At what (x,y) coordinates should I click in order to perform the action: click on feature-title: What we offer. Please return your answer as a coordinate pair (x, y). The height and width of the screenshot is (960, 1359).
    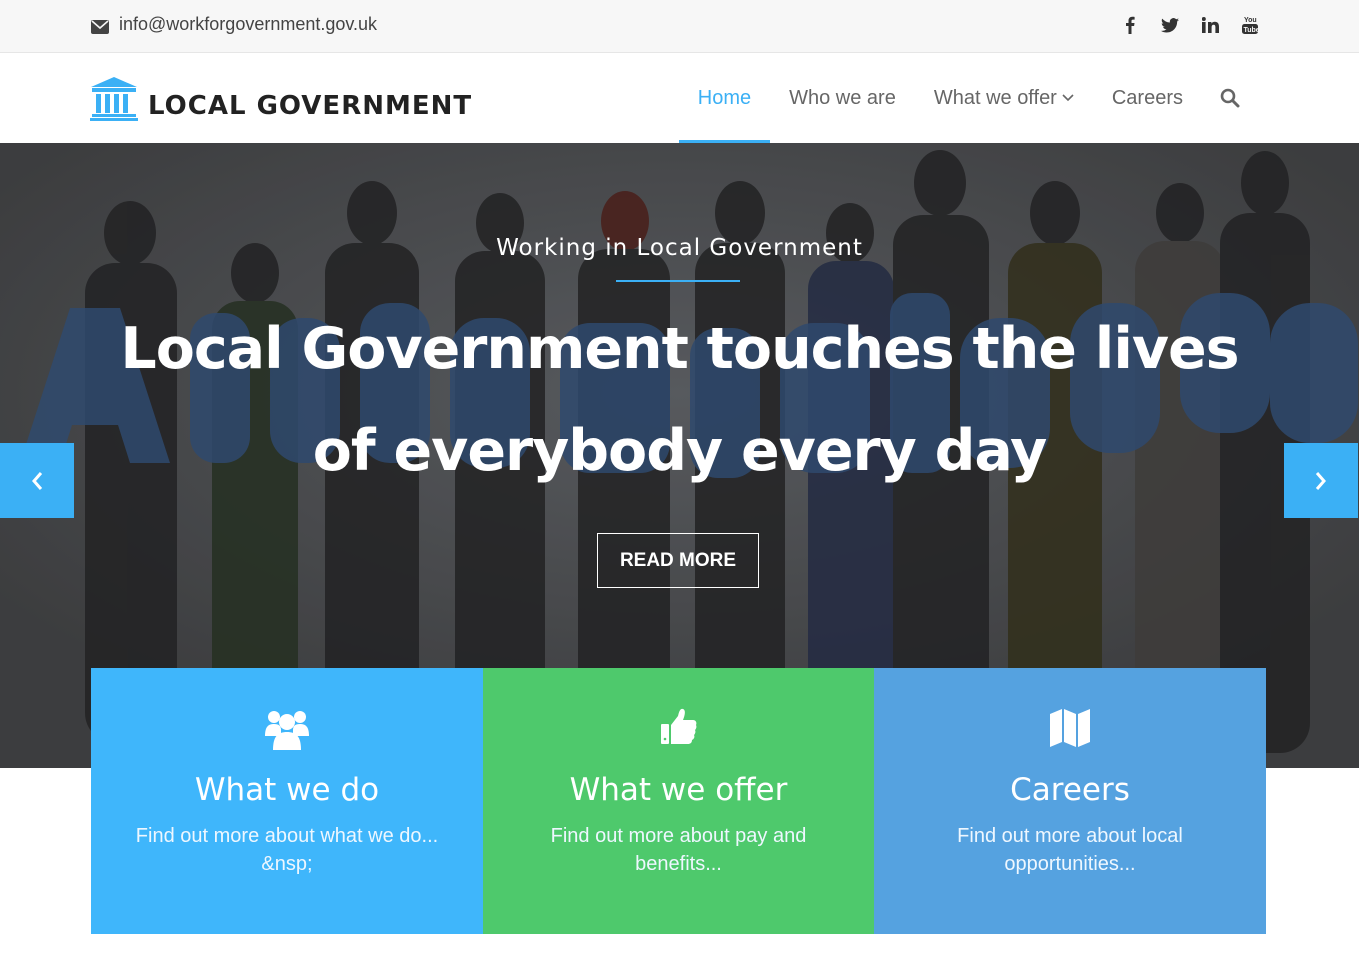
    Looking at the image, I should click on (678, 790).